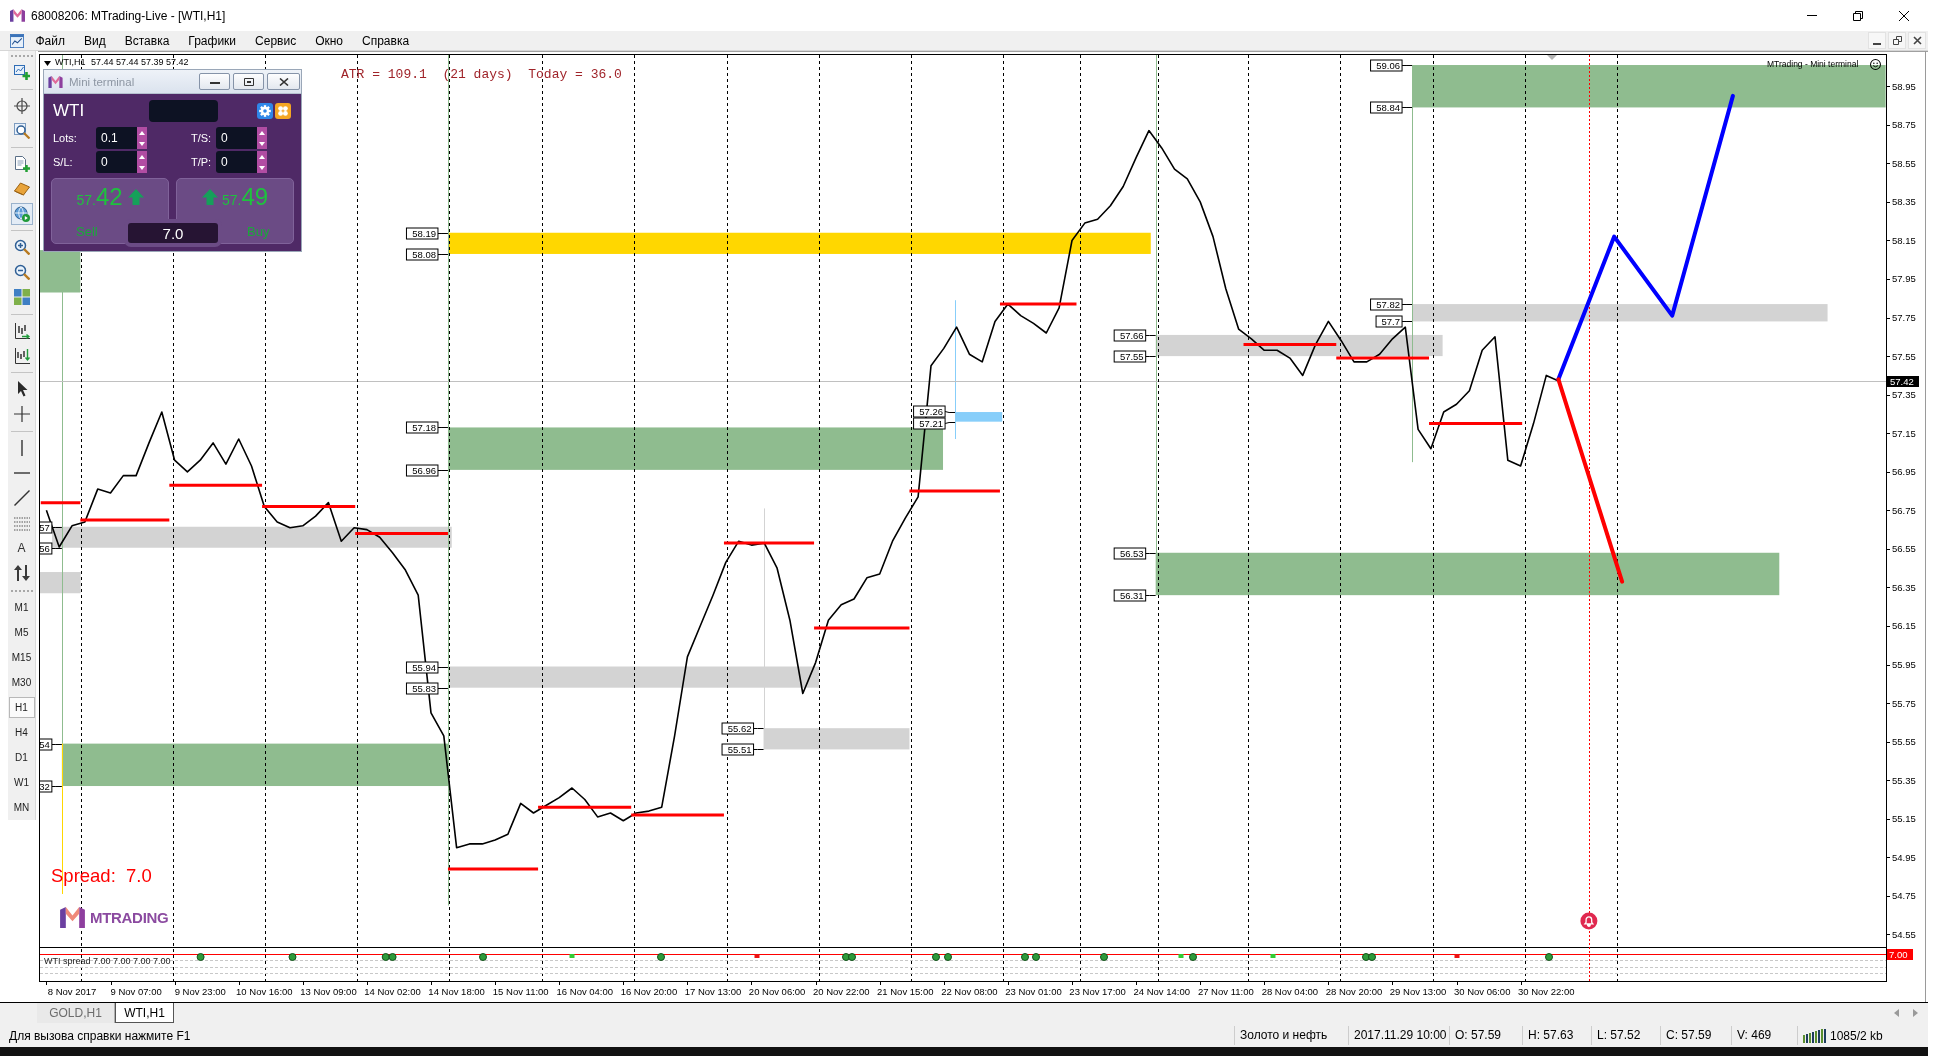 The height and width of the screenshot is (1056, 1936). What do you see at coordinates (1386, 65) in the screenshot?
I see `price-label: 59.06` at bounding box center [1386, 65].